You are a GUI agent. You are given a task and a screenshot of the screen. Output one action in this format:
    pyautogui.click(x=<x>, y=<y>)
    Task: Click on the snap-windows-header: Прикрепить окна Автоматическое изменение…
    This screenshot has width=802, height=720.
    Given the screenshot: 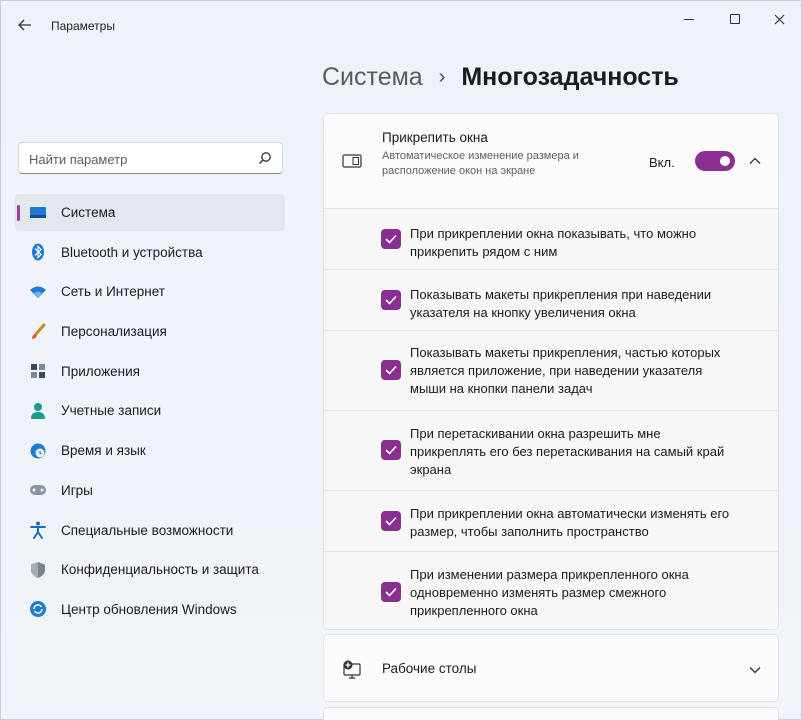 What is the action you would take?
    pyautogui.click(x=551, y=161)
    